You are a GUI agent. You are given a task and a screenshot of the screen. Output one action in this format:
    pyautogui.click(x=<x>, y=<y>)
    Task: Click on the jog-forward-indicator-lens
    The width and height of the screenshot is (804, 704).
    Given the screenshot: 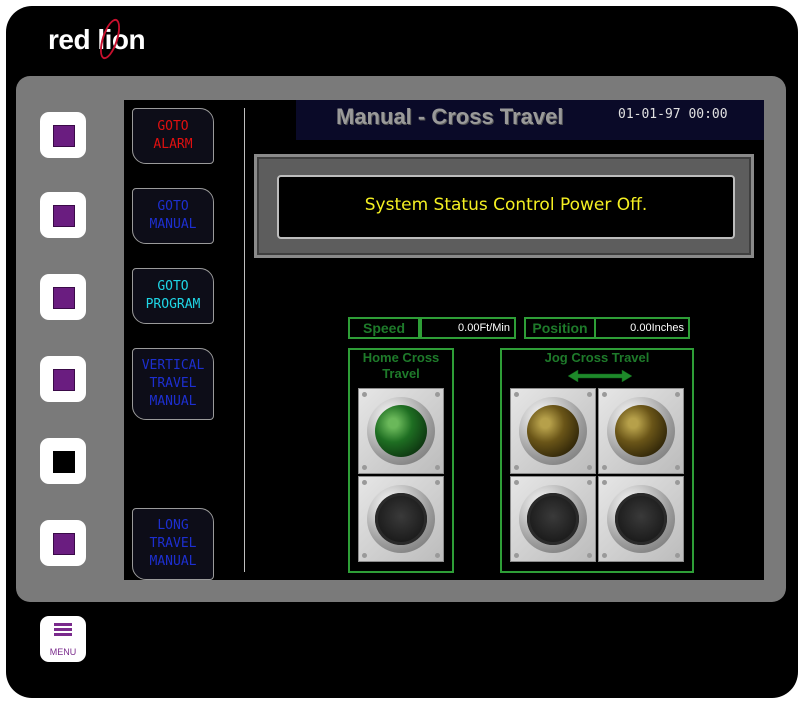 What is the action you would take?
    pyautogui.click(x=641, y=431)
    